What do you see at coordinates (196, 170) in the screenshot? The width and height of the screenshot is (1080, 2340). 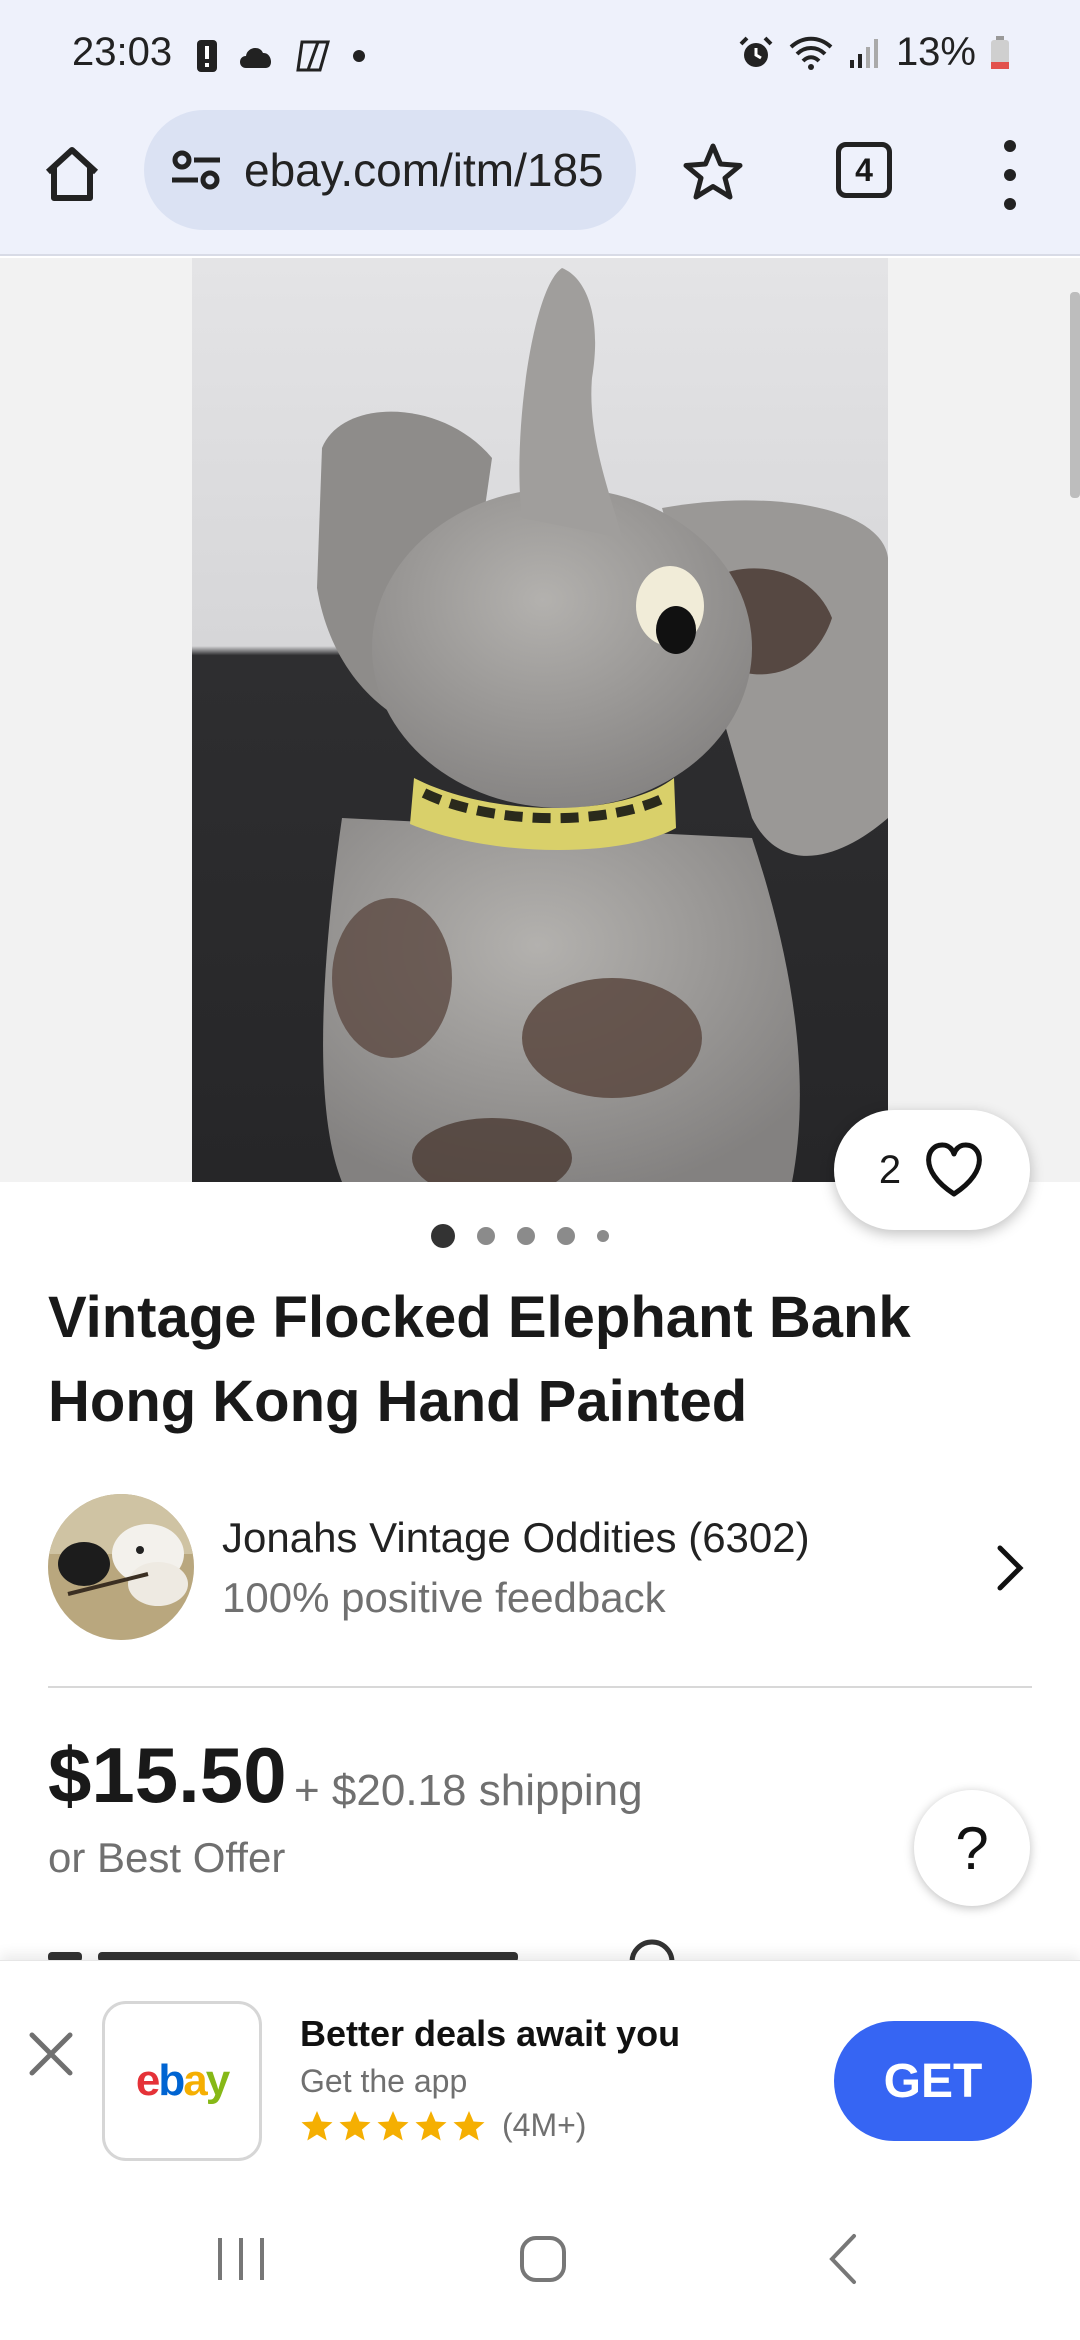 I see `site-settings-icon` at bounding box center [196, 170].